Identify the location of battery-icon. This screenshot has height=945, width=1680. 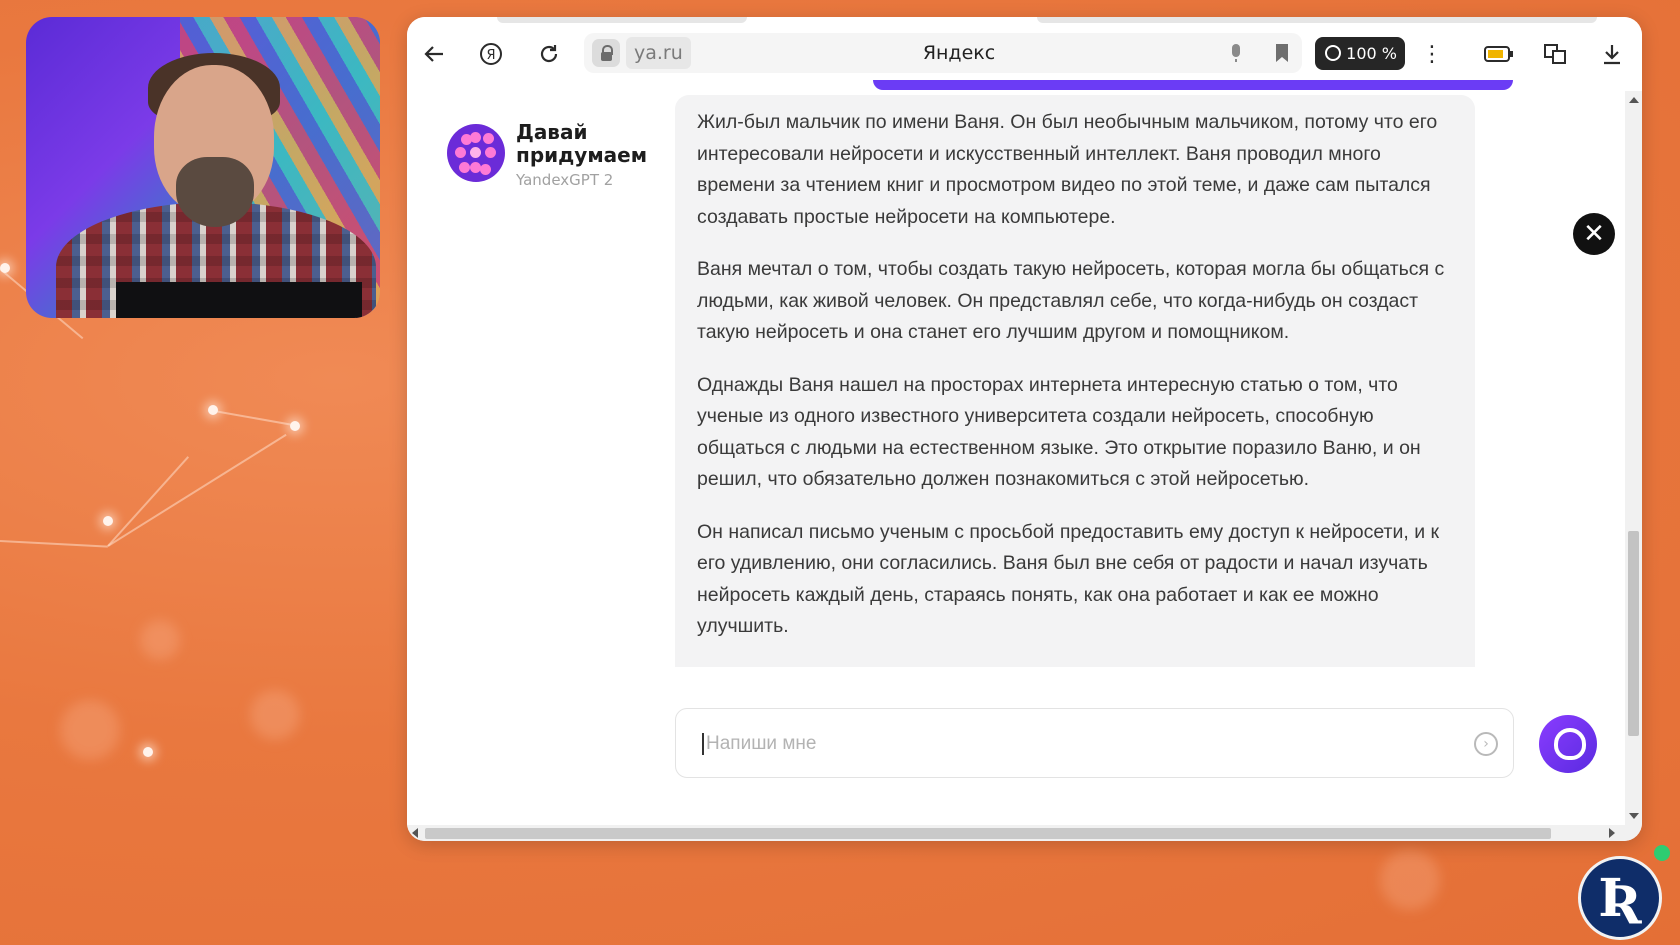
(1499, 54).